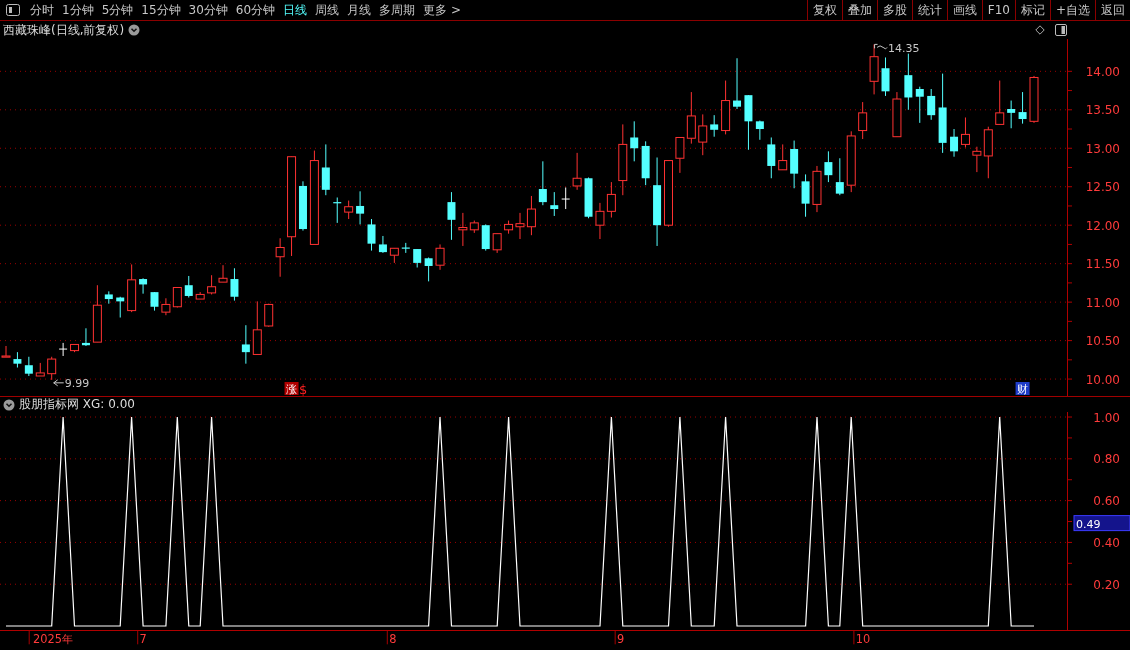  Describe the element at coordinates (77, 404) in the screenshot. I see `indicator-title: 股朋指标网 XG: 0.00` at that location.